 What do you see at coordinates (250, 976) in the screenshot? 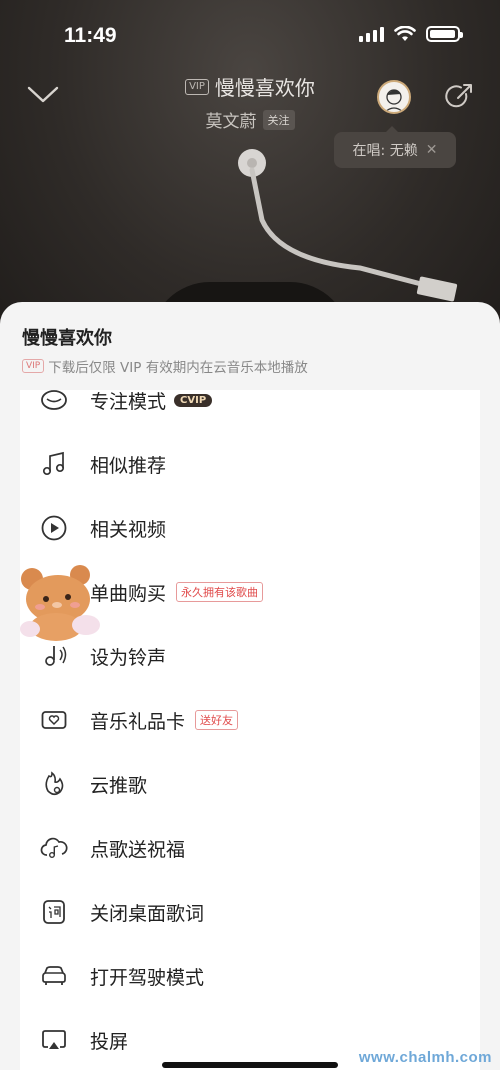
I see `menu-item-driving-mode: 打开驾驶模式` at bounding box center [250, 976].